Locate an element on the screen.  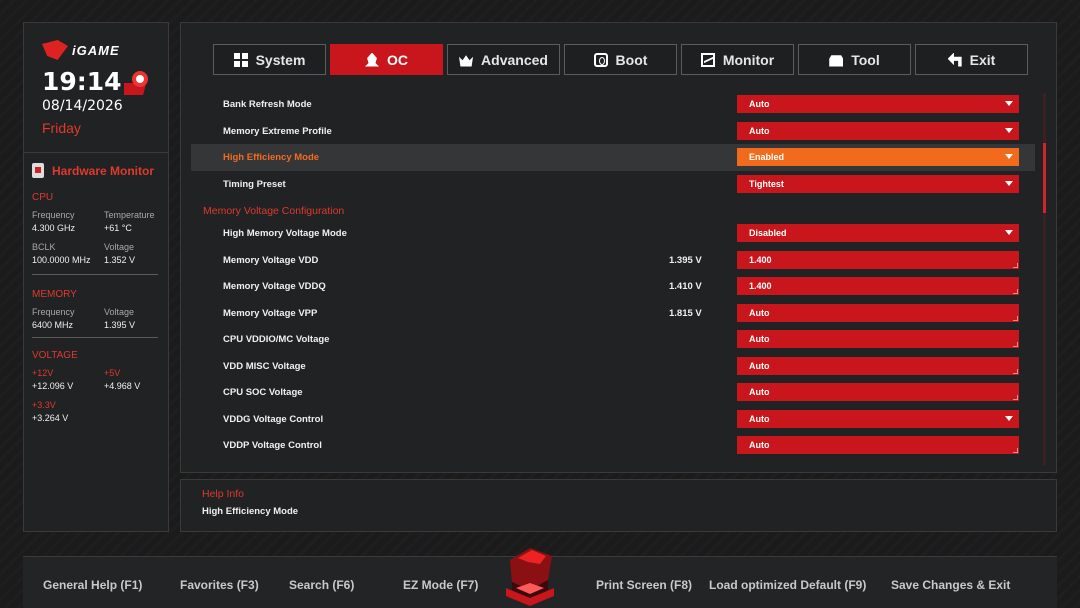
favorites-button: Favorites (F3) is located at coordinates (219, 585).